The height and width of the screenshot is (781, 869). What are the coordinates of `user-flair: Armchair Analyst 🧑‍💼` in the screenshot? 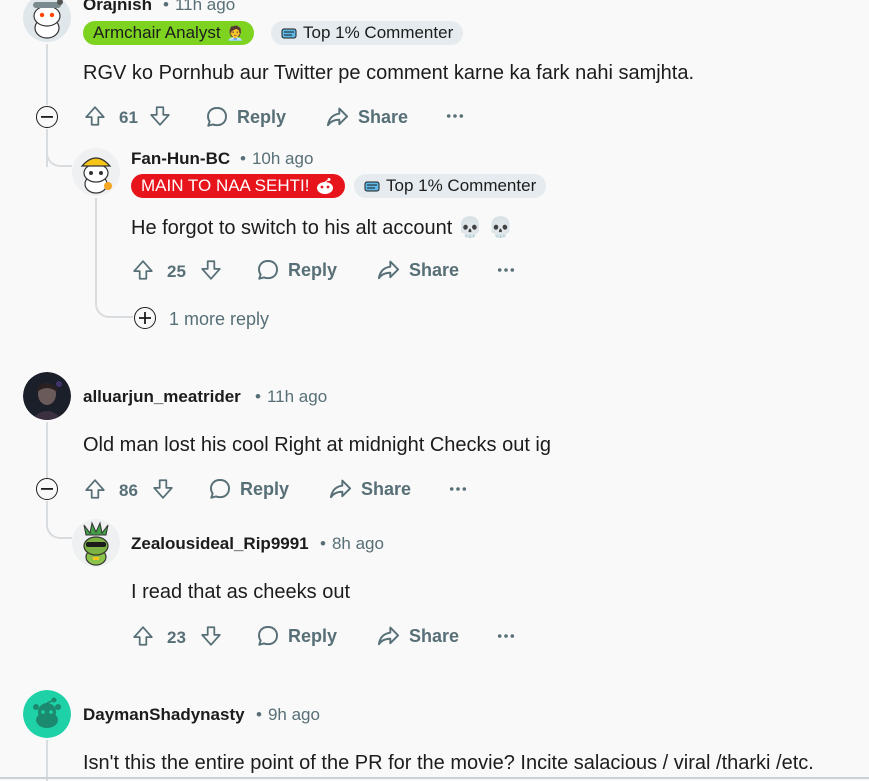 It's located at (168, 33).